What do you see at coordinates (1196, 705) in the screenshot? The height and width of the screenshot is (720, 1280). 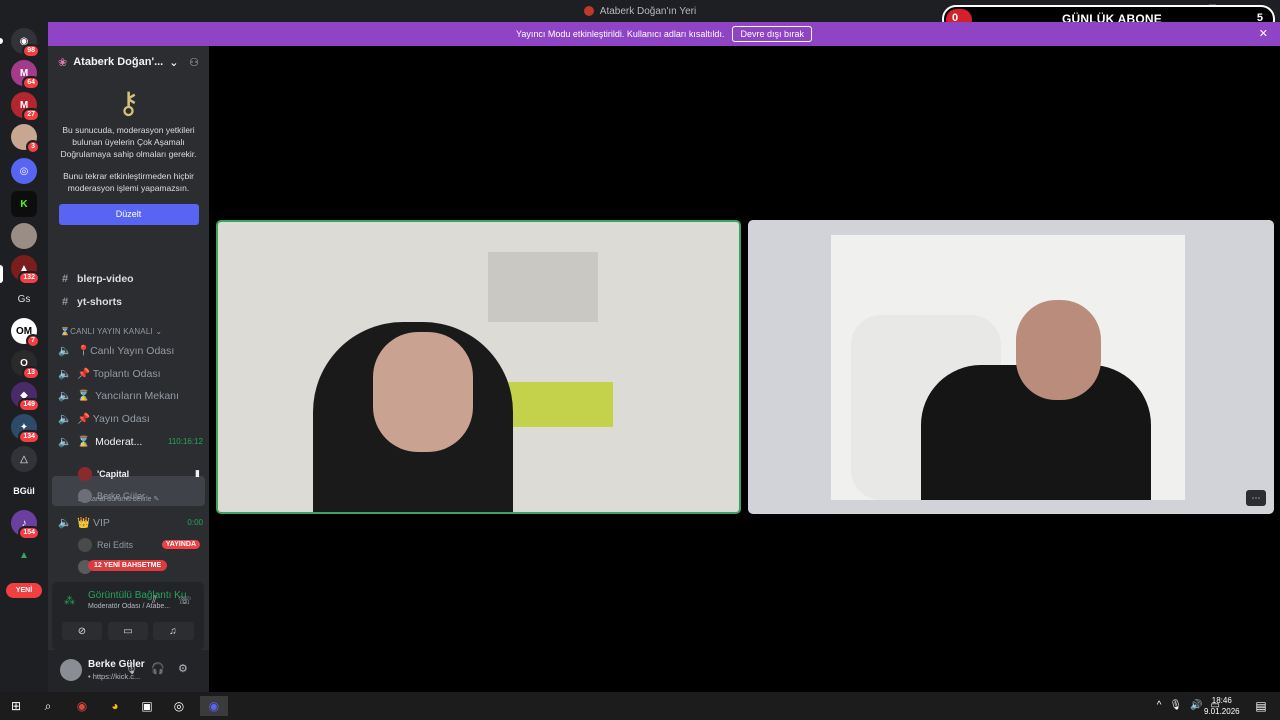 I see `volume-icon: 🔊` at bounding box center [1196, 705].